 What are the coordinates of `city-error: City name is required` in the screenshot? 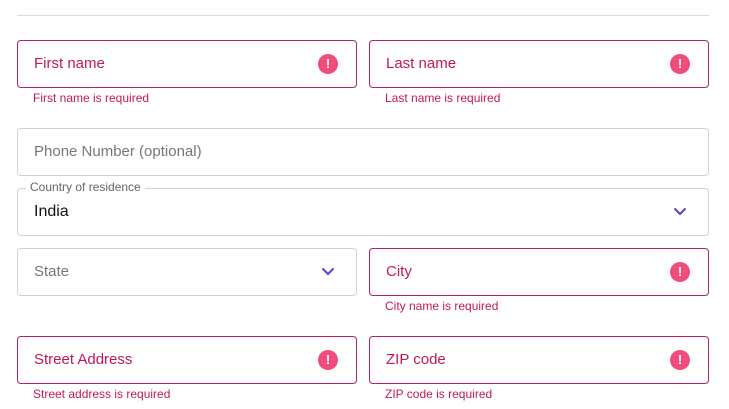 It's located at (442, 306).